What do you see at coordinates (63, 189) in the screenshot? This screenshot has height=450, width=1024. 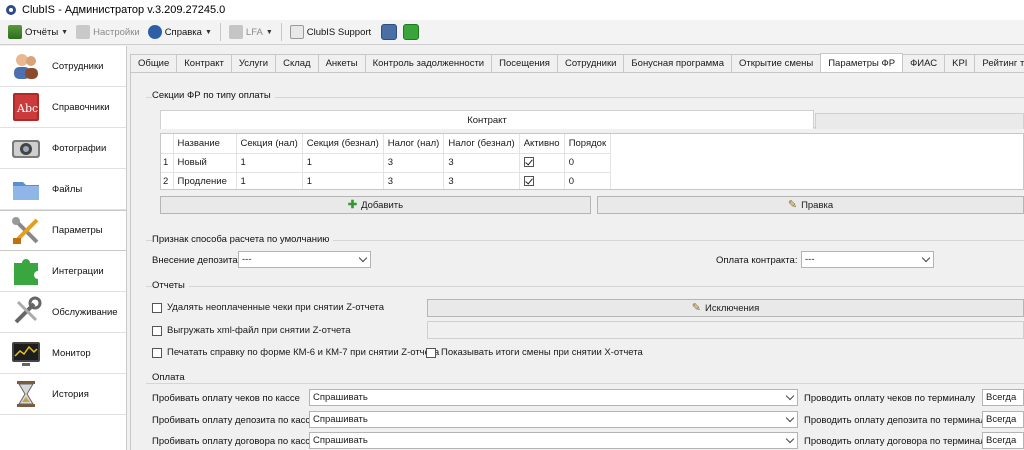 I see `sidebar-item-files: Файлы` at bounding box center [63, 189].